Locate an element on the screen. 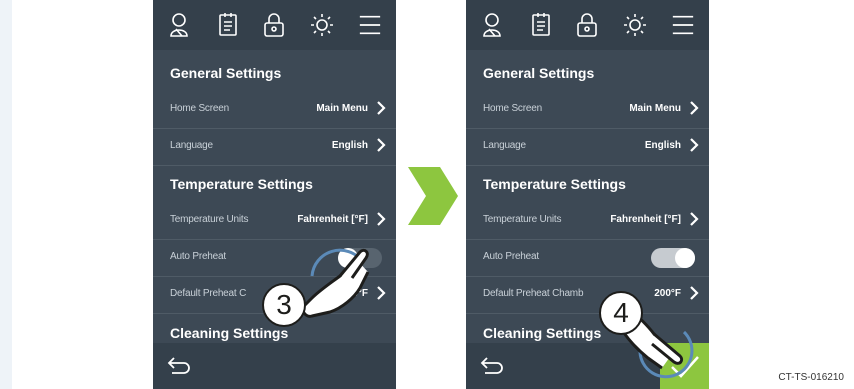 This screenshot has width=854, height=389. default-preheat-label: Default Preheat C is located at coordinates (208, 293).